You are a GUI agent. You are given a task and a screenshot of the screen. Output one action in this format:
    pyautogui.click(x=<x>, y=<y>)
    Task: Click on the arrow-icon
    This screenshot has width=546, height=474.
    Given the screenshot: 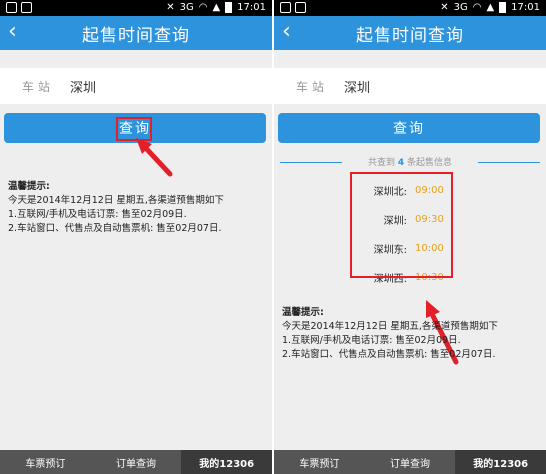 What is the action you would take?
    pyautogui.click(x=154, y=157)
    